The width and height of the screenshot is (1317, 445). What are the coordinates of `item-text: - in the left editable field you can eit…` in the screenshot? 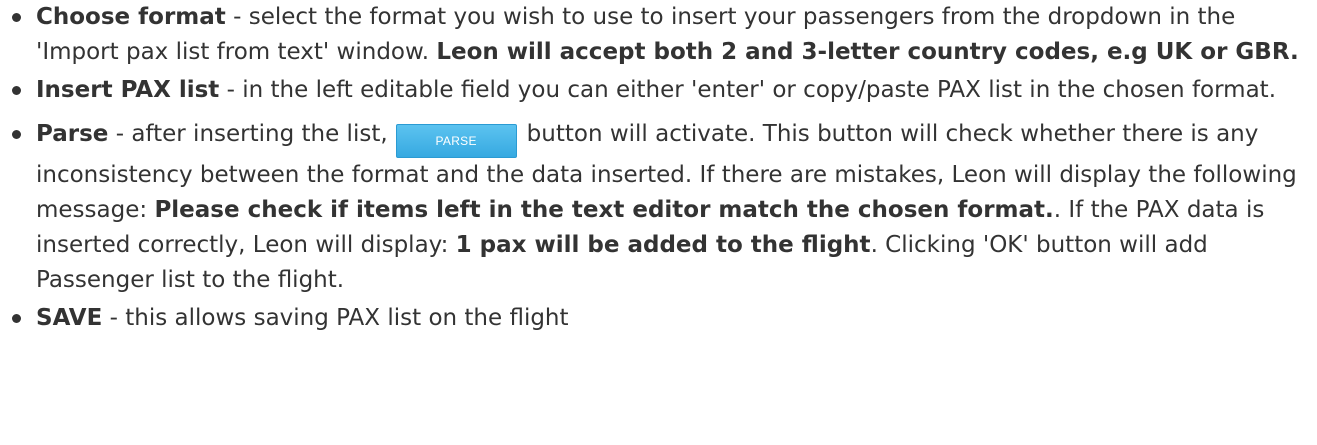 It's located at (747, 90).